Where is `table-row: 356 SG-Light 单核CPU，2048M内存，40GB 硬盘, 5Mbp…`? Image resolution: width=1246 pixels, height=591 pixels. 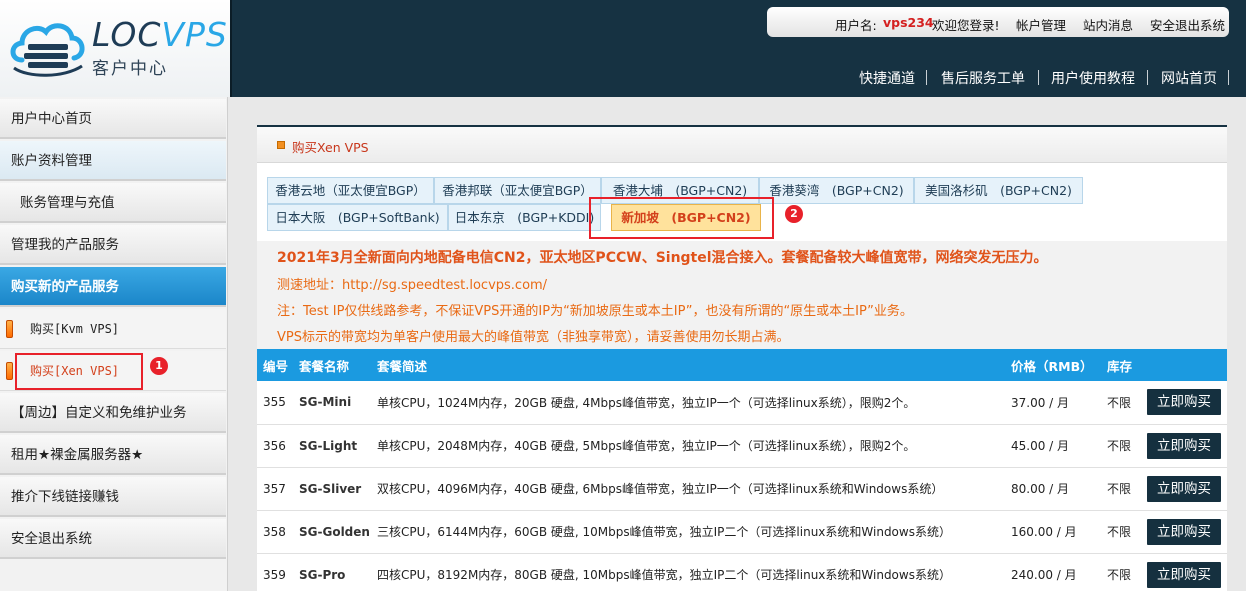 table-row: 356 SG-Light 单核CPU，2048M内存，40GB 硬盘, 5Mbp… is located at coordinates (742, 446).